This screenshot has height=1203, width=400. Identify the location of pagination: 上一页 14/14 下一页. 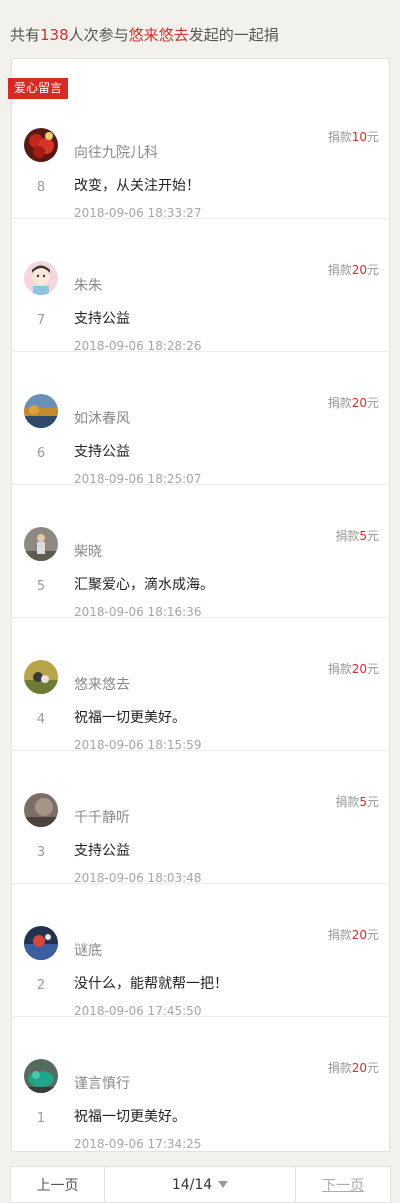
(200, 1184).